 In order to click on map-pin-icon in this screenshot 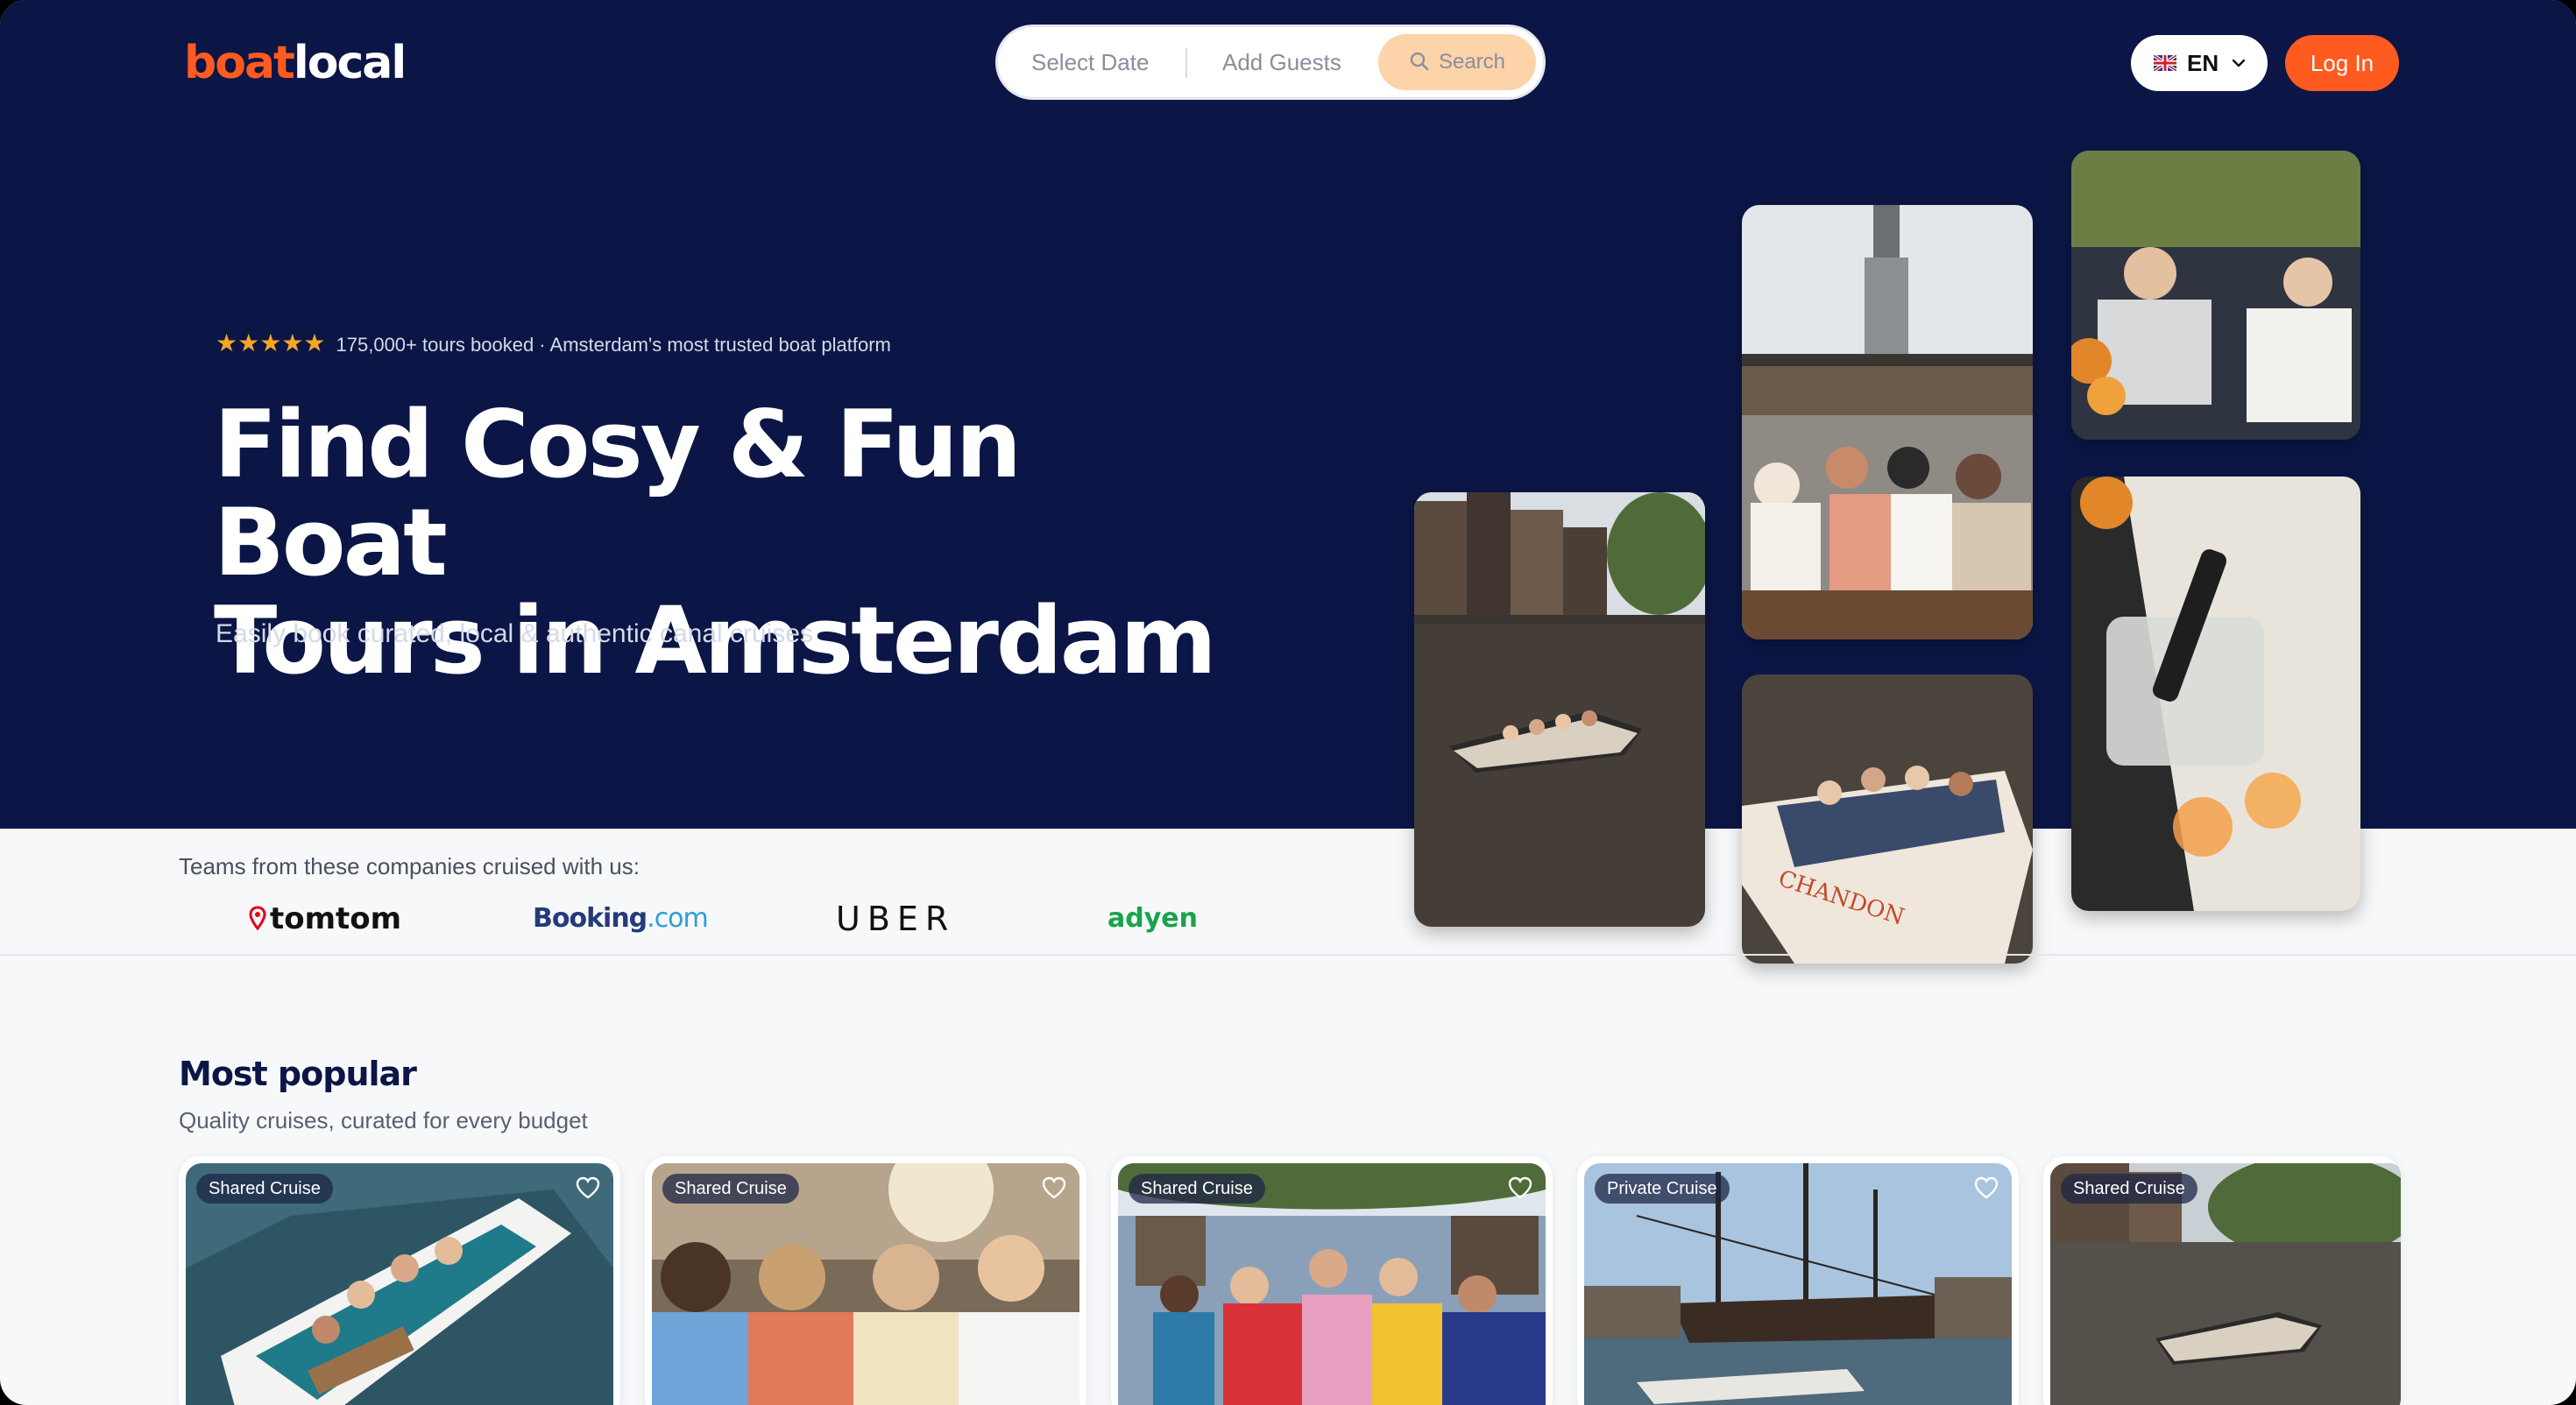, I will do `click(257, 917)`.